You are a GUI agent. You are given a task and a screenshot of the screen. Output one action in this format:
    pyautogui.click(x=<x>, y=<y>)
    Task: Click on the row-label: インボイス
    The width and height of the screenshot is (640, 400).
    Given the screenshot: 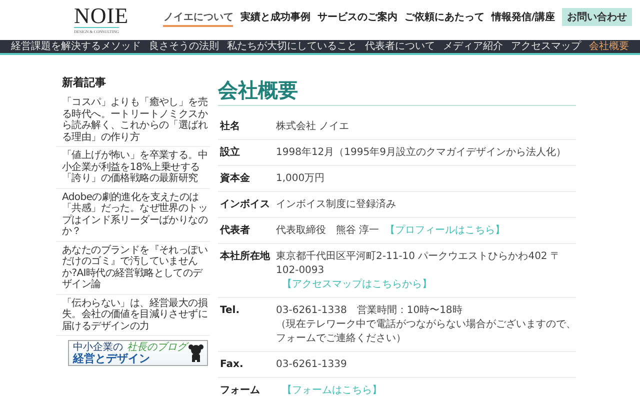 What is the action you would take?
    pyautogui.click(x=245, y=205)
    